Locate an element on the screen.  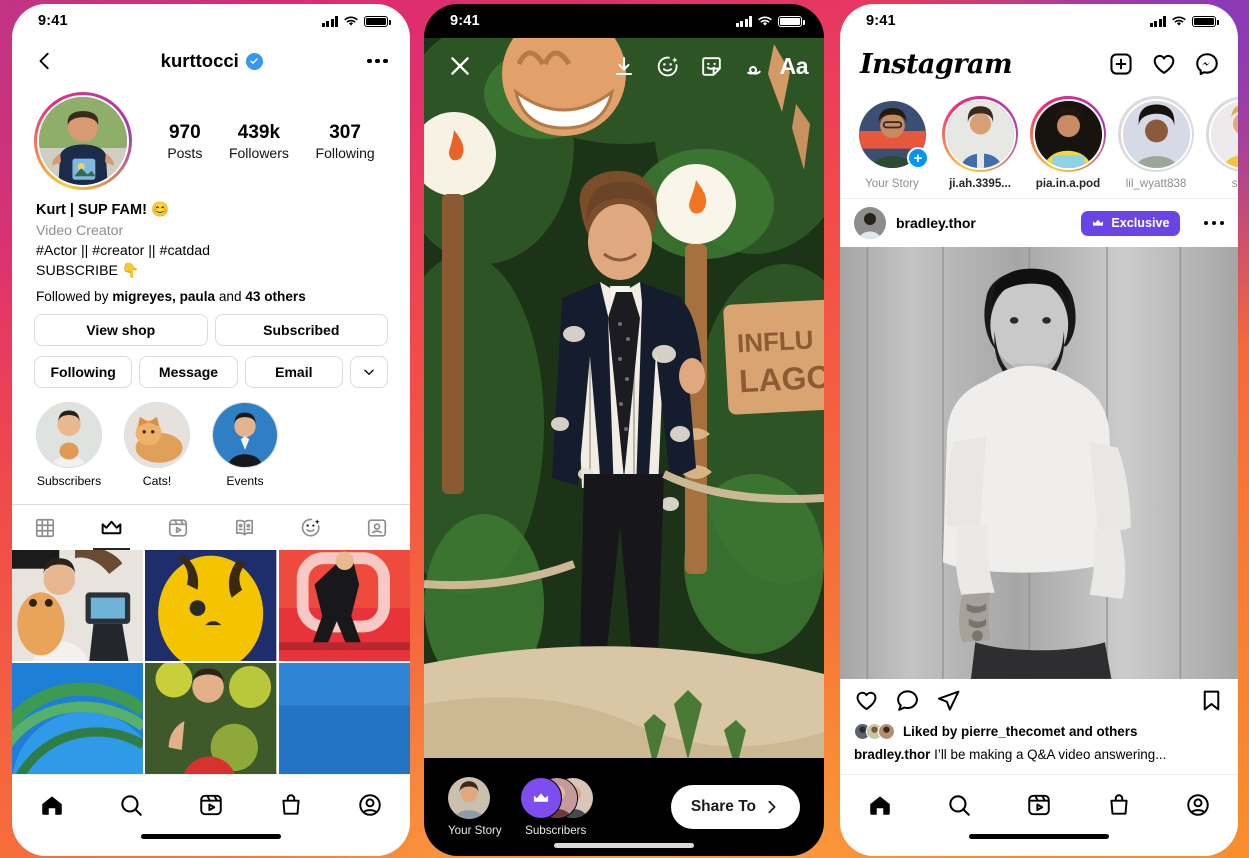
following-button: Following is located at coordinates (83, 372).